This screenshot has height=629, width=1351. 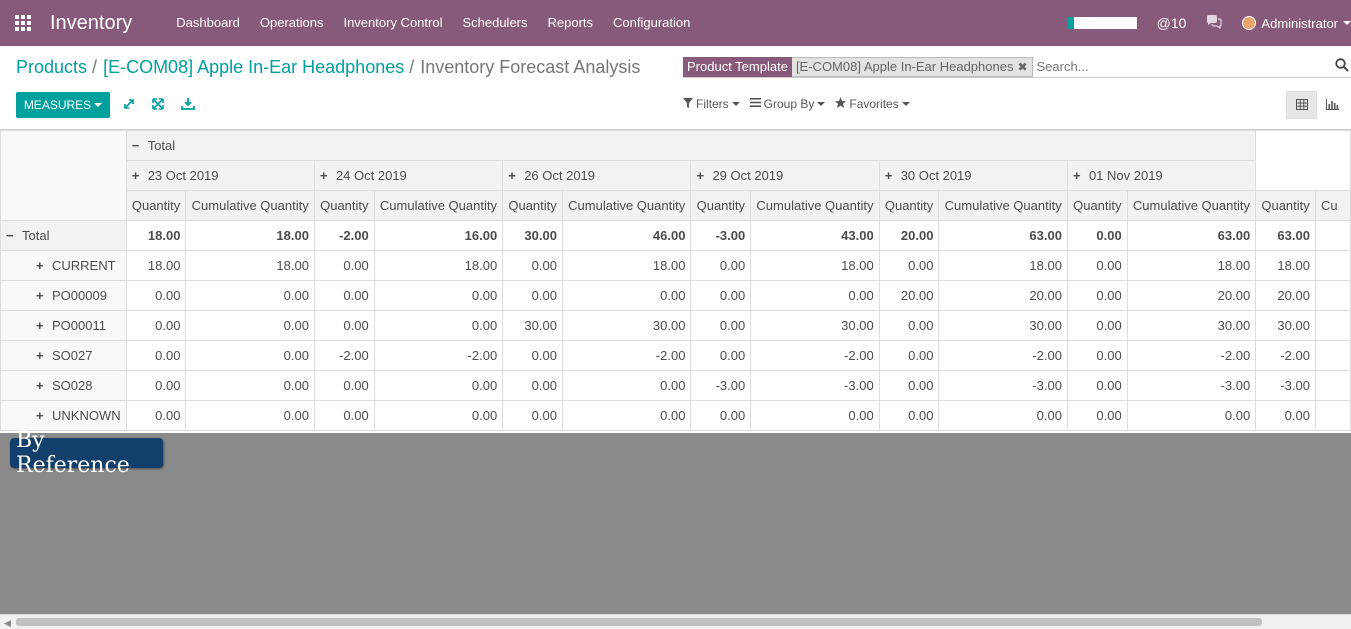 What do you see at coordinates (208, 23) in the screenshot?
I see `menu-dashboard: Dashboard` at bounding box center [208, 23].